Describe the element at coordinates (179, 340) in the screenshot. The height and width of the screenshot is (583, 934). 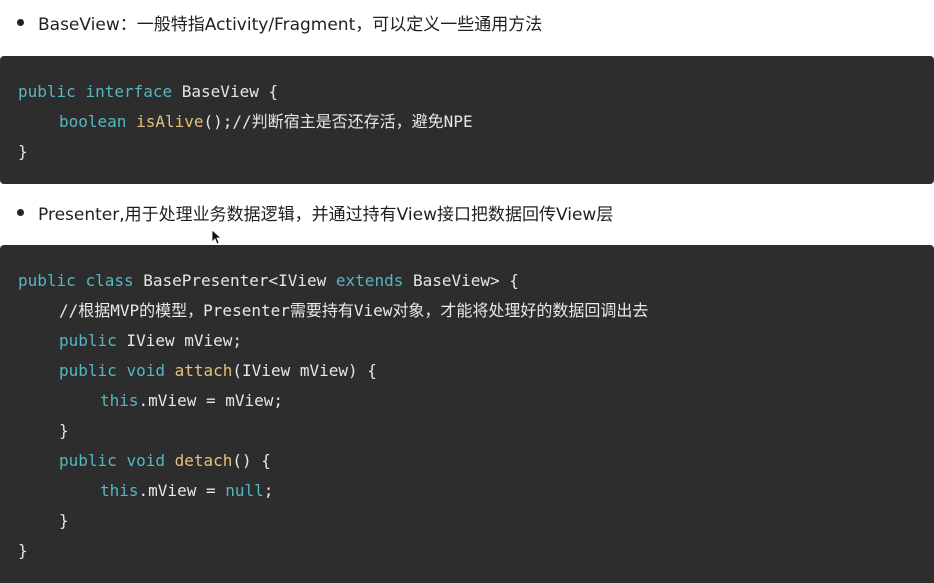
I see `code-text: IView mView;` at that location.